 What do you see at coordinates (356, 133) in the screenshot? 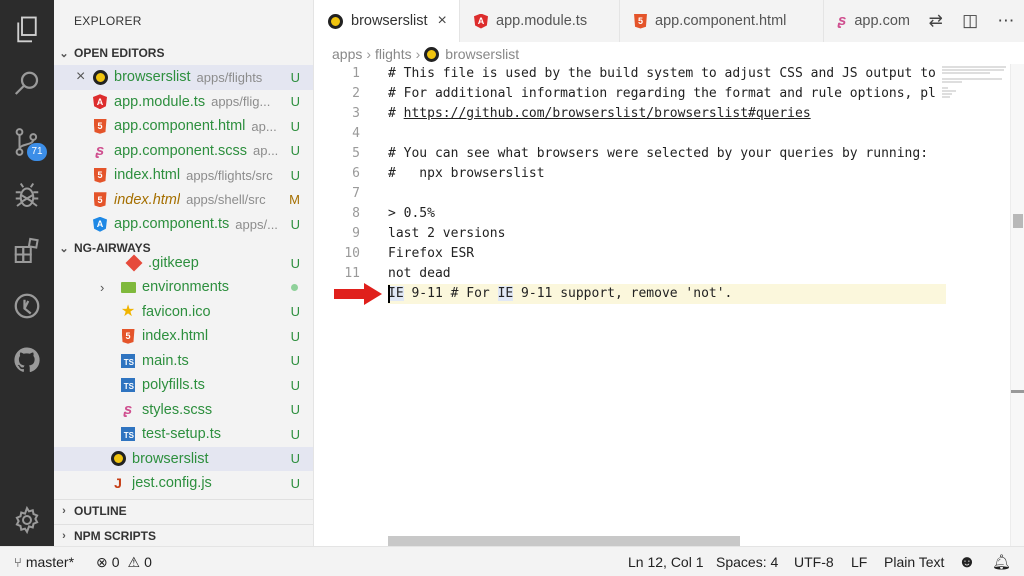
I see `line-number: 4` at bounding box center [356, 133].